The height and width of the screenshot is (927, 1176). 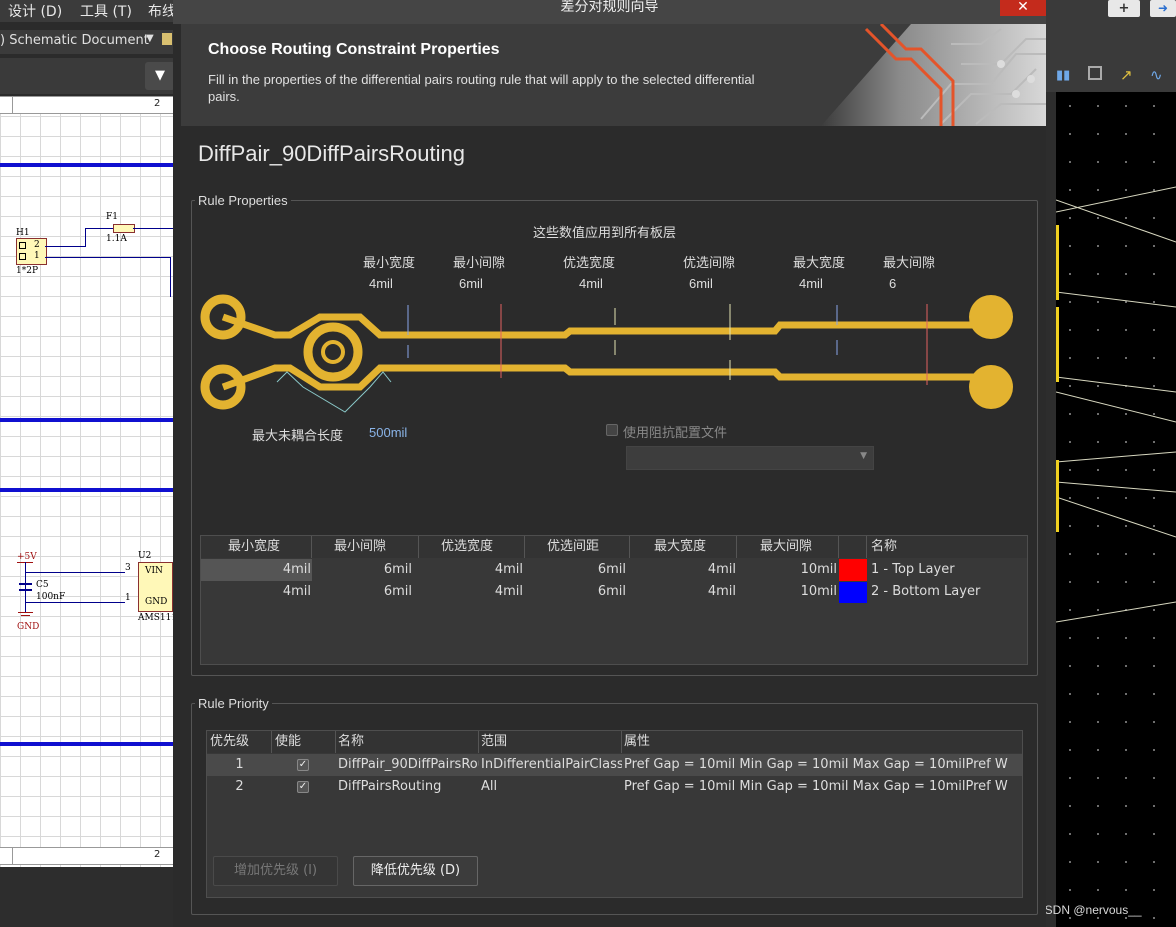 What do you see at coordinates (909, 263) in the screenshot?
I see `max-gap-label: 最大间隙` at bounding box center [909, 263].